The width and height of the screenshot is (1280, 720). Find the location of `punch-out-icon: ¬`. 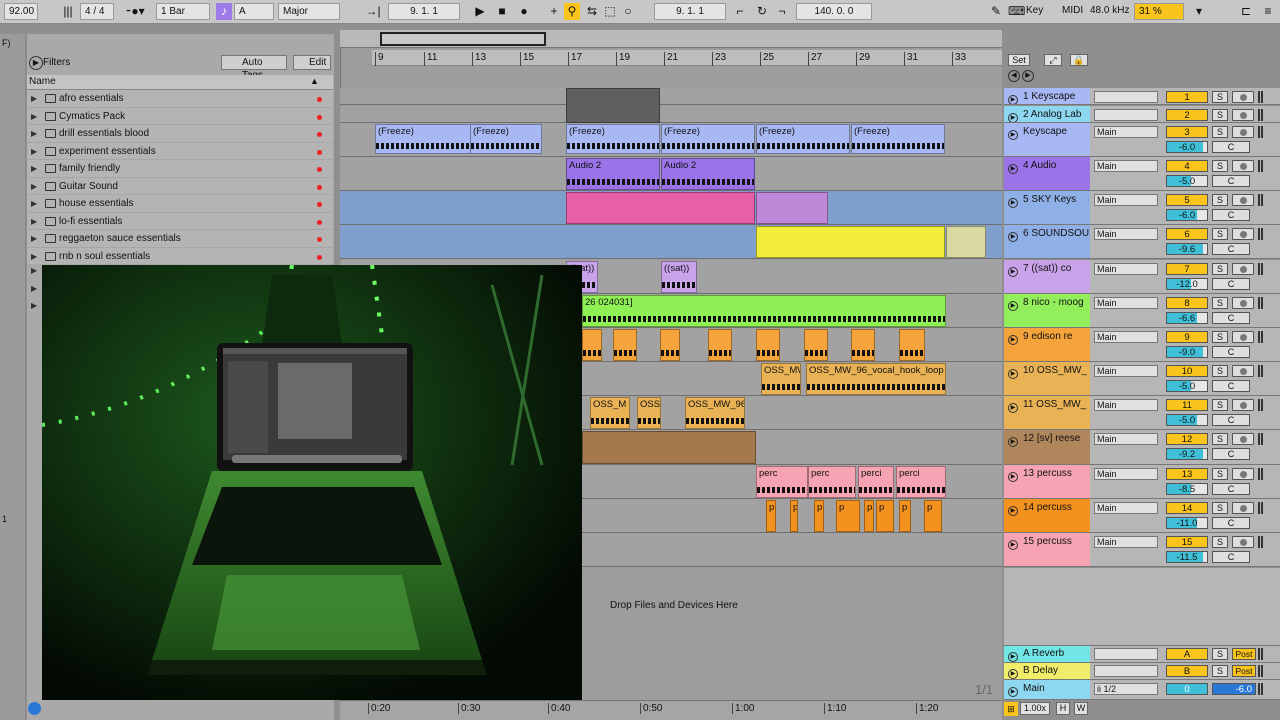

punch-out-icon: ¬ is located at coordinates (782, 11).